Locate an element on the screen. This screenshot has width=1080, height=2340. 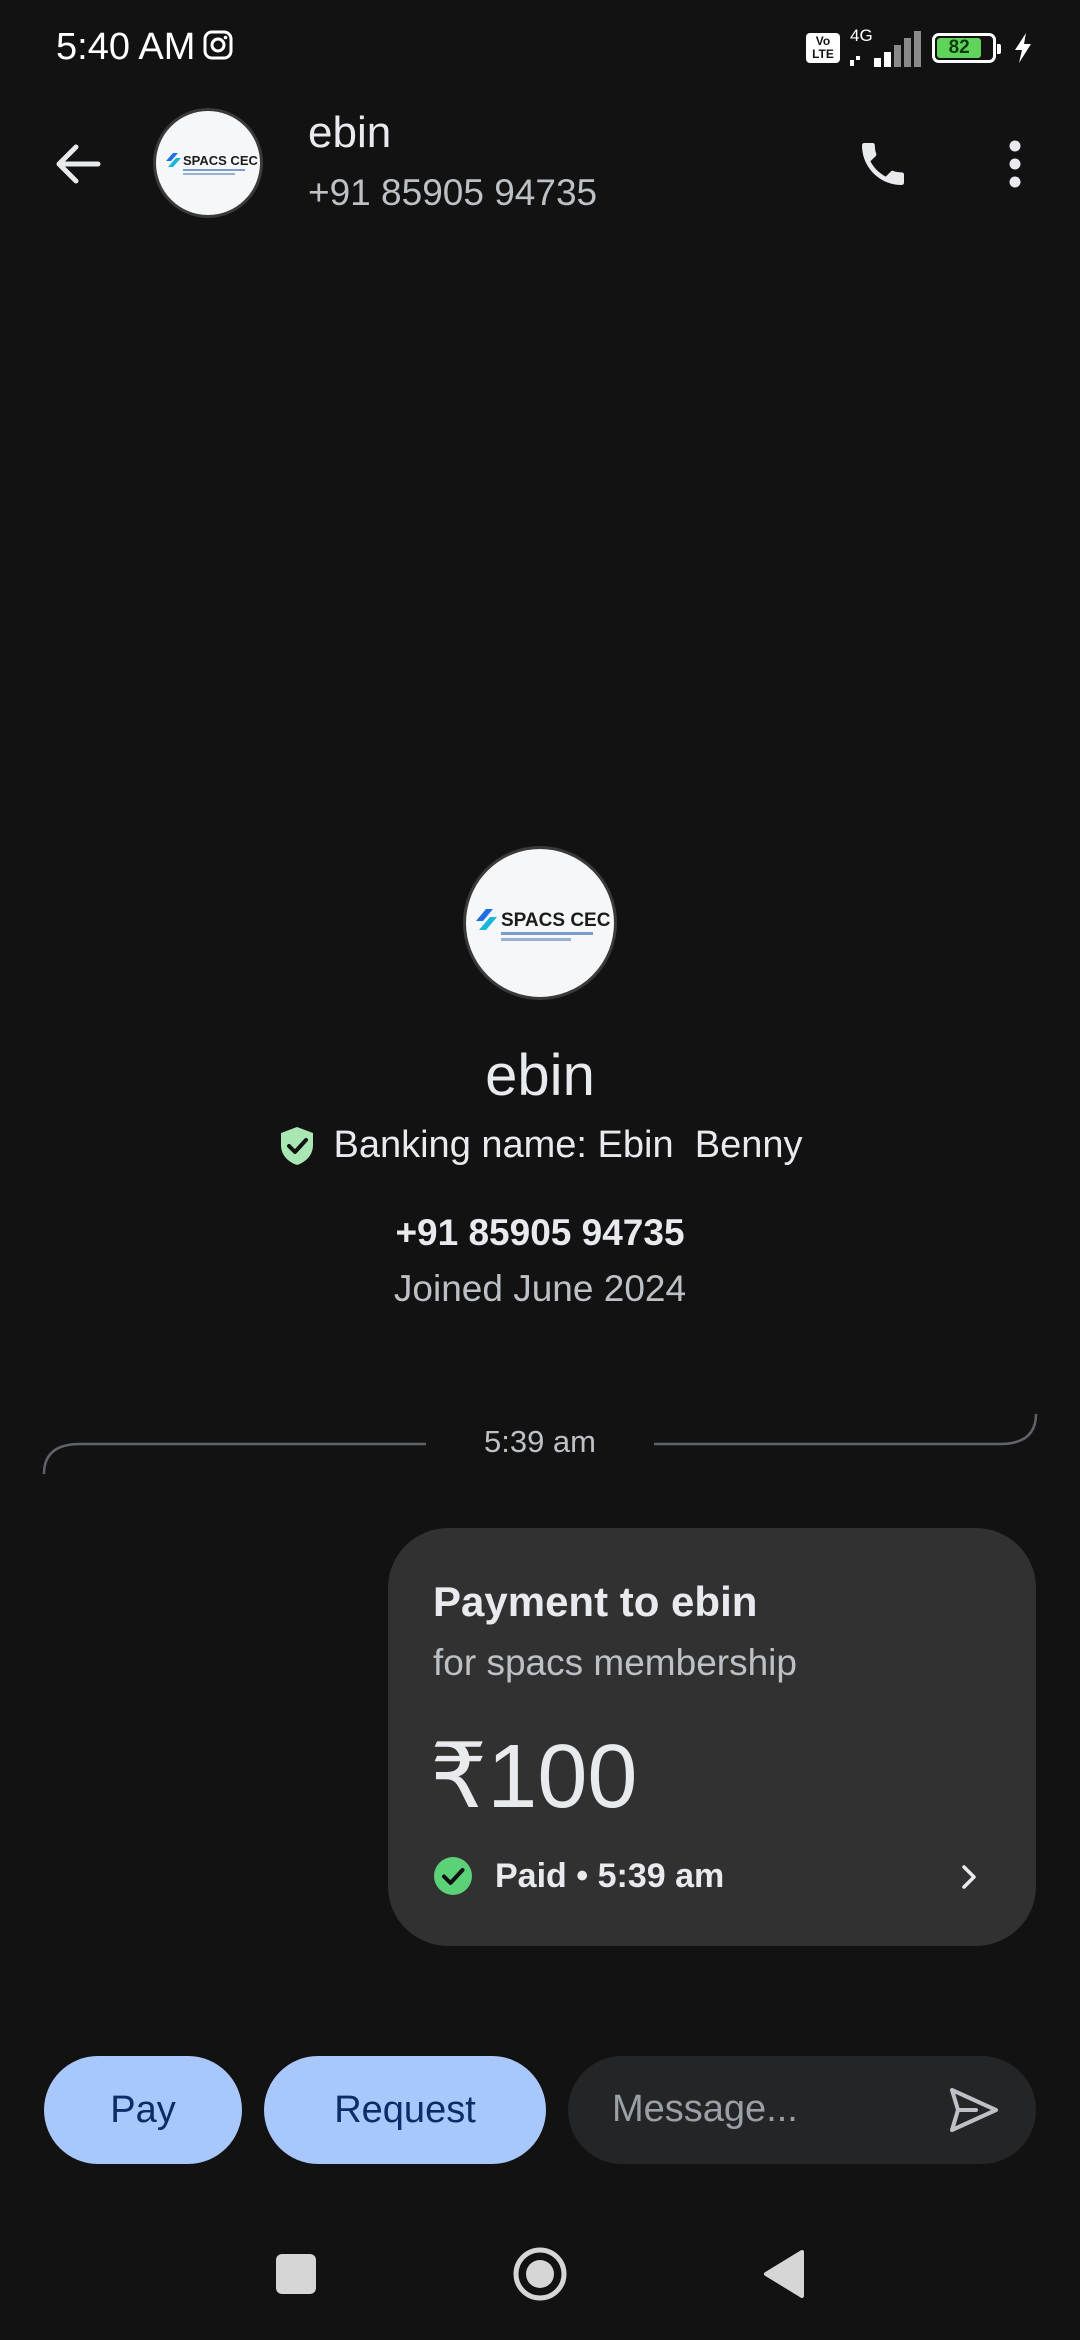
pay-button: Pay is located at coordinates (143, 2110).